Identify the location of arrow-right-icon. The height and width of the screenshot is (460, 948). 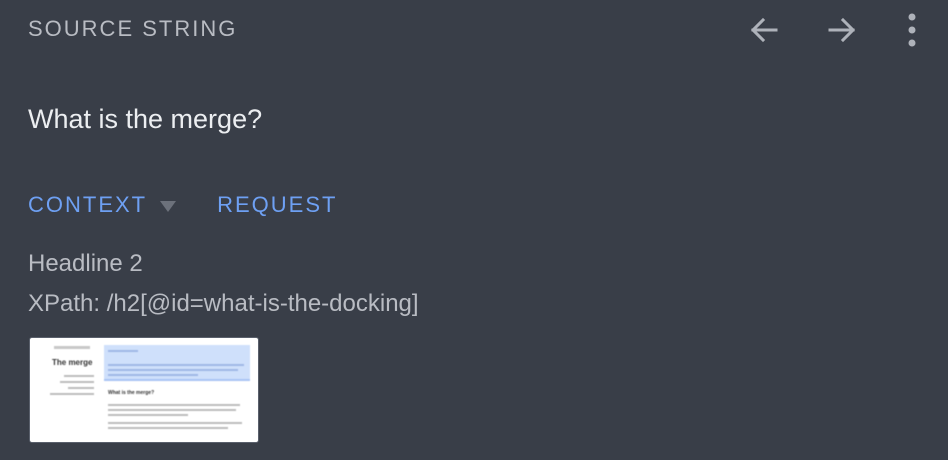
(842, 30).